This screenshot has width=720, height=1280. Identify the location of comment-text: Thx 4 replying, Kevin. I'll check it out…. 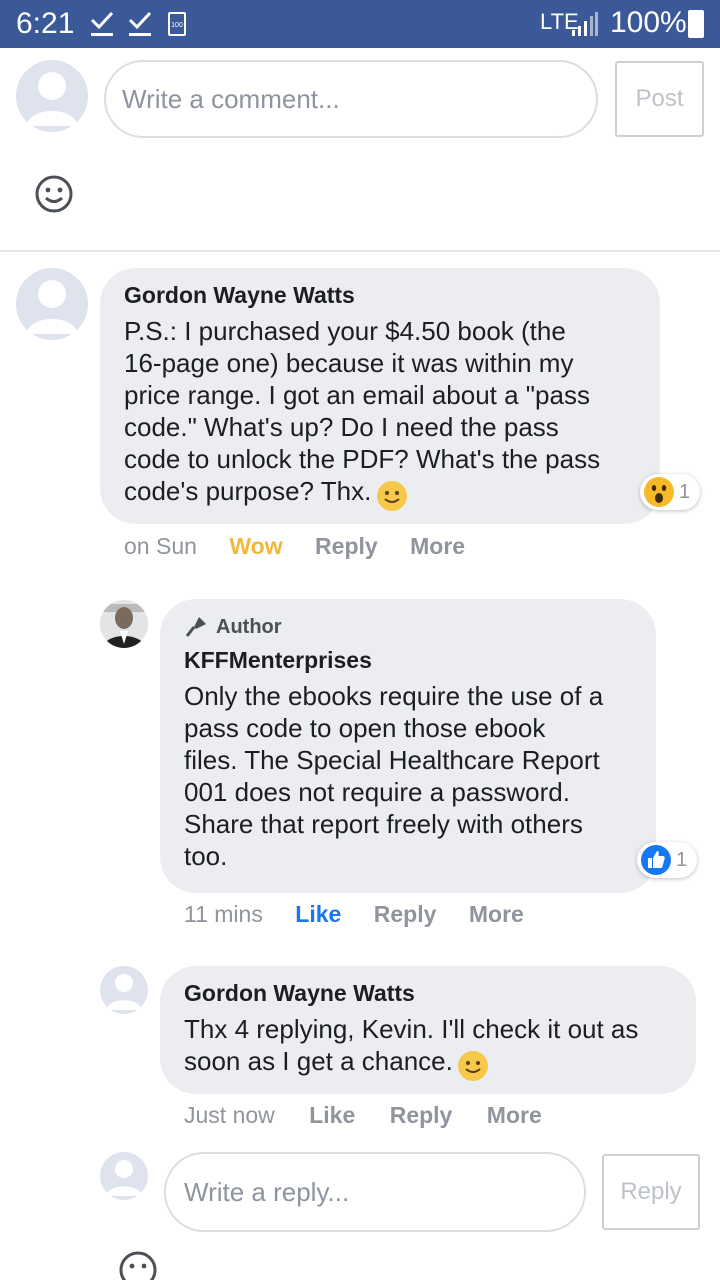
(411, 1045).